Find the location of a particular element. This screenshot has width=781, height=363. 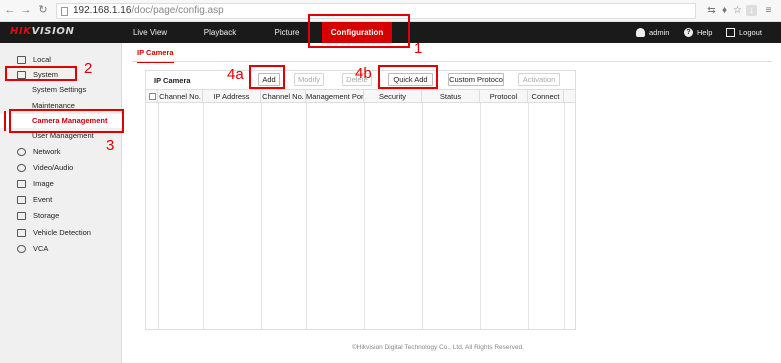

download-icon: ↓ is located at coordinates (751, 10).